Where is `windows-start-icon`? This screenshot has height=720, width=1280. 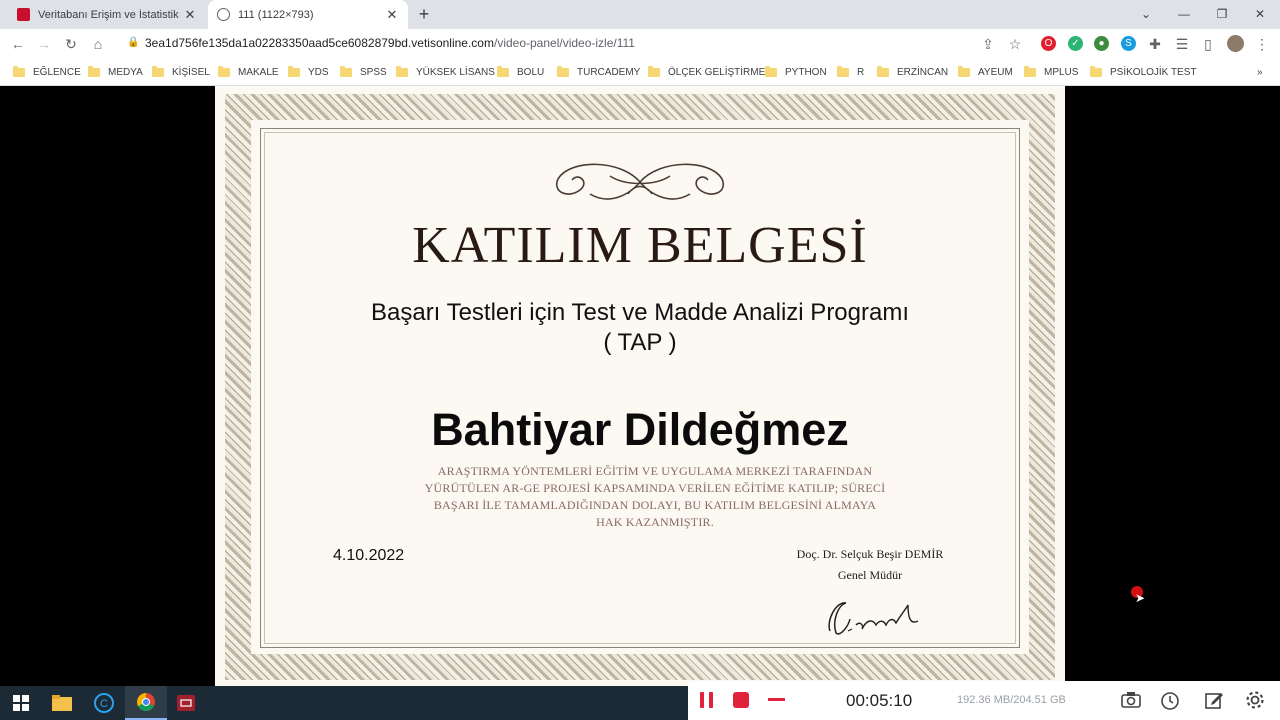
windows-start-icon is located at coordinates (21, 703).